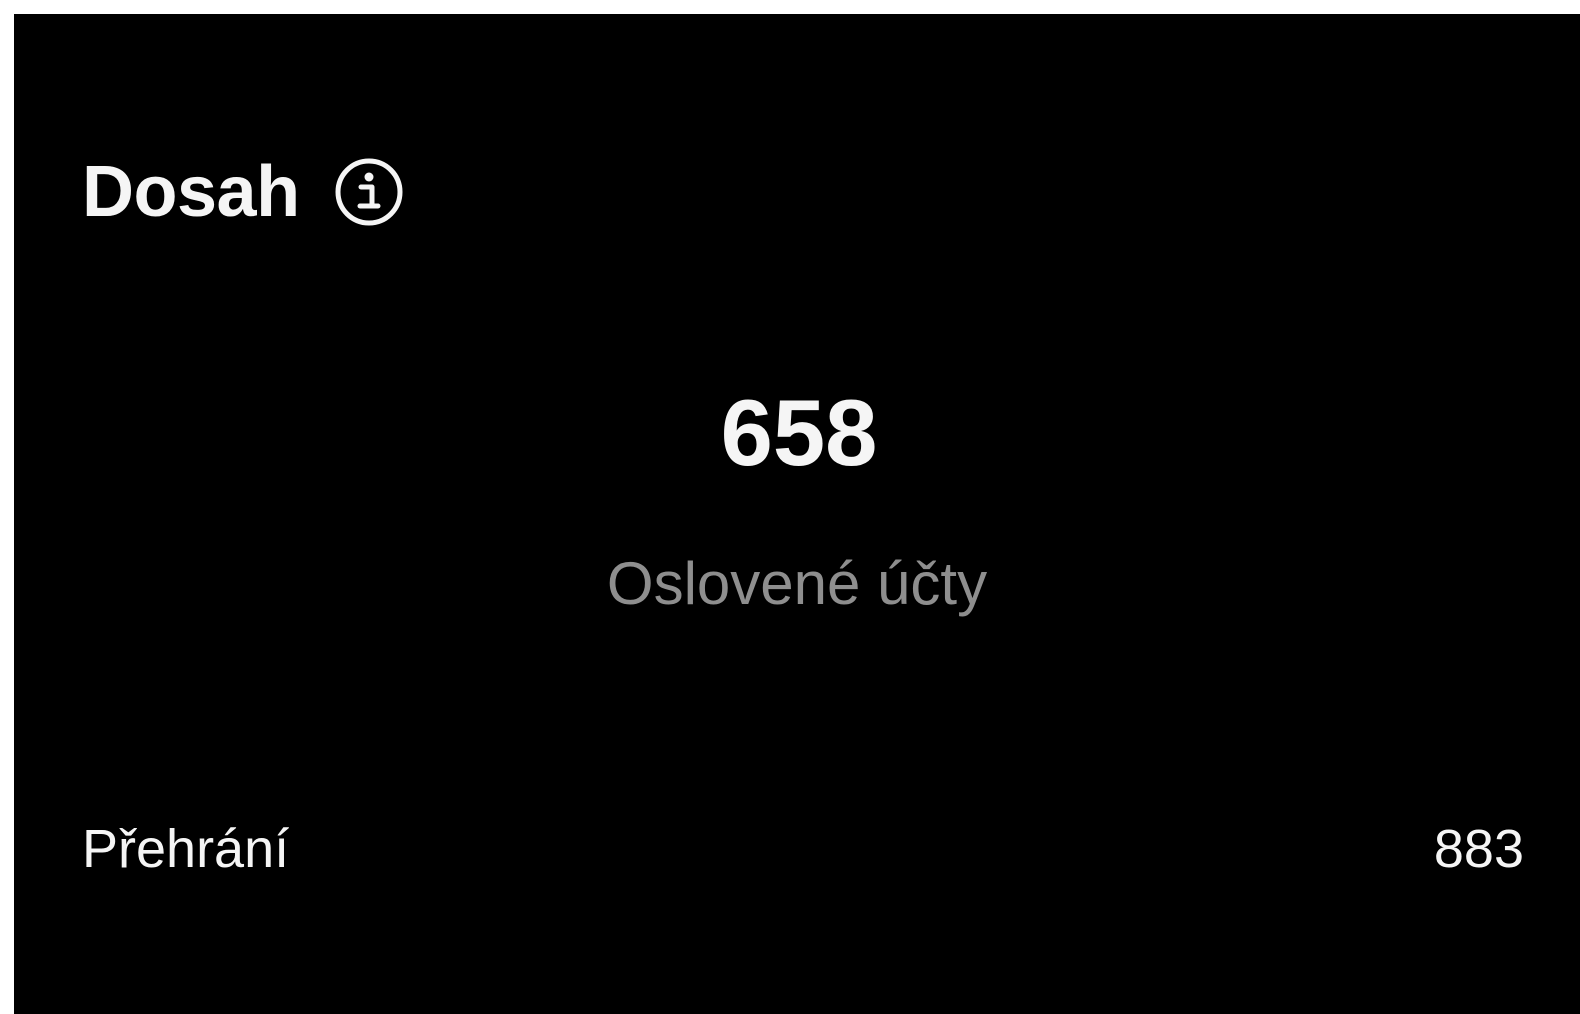 Image resolution: width=1580 pixels, height=1014 pixels. Describe the element at coordinates (803, 849) in the screenshot. I see `plays-row: Přehrání 883` at that location.